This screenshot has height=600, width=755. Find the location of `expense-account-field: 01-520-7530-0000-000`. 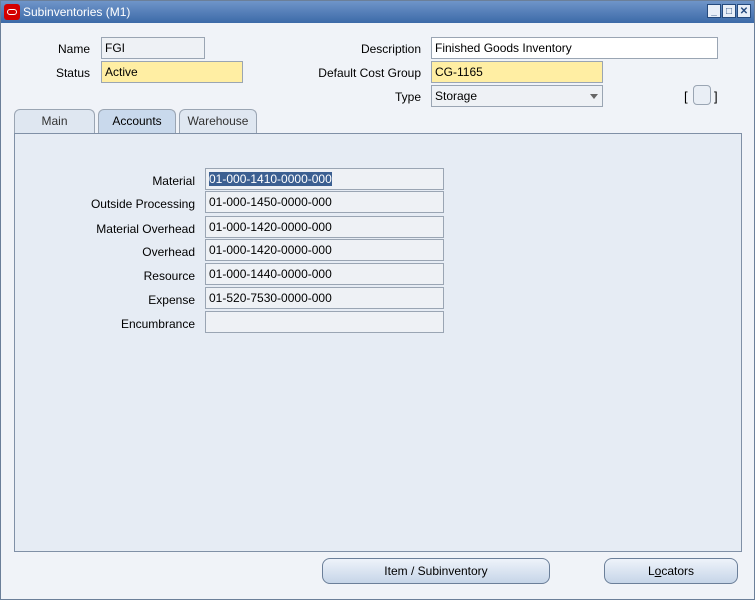

expense-account-field: 01-520-7530-0000-000 is located at coordinates (324, 298).